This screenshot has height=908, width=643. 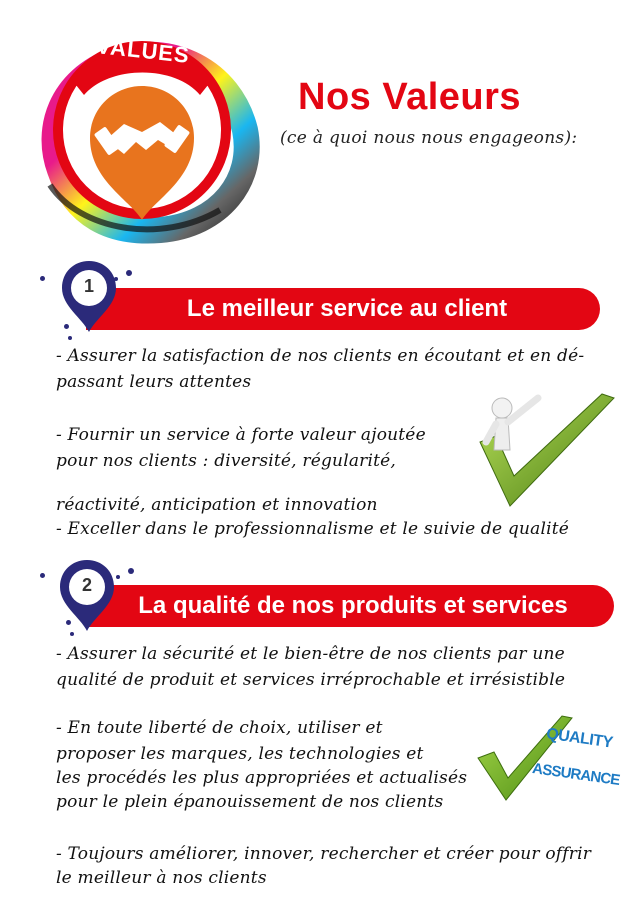 I want to click on section-1-heading: Le meilleur service au client, so click(x=347, y=308).